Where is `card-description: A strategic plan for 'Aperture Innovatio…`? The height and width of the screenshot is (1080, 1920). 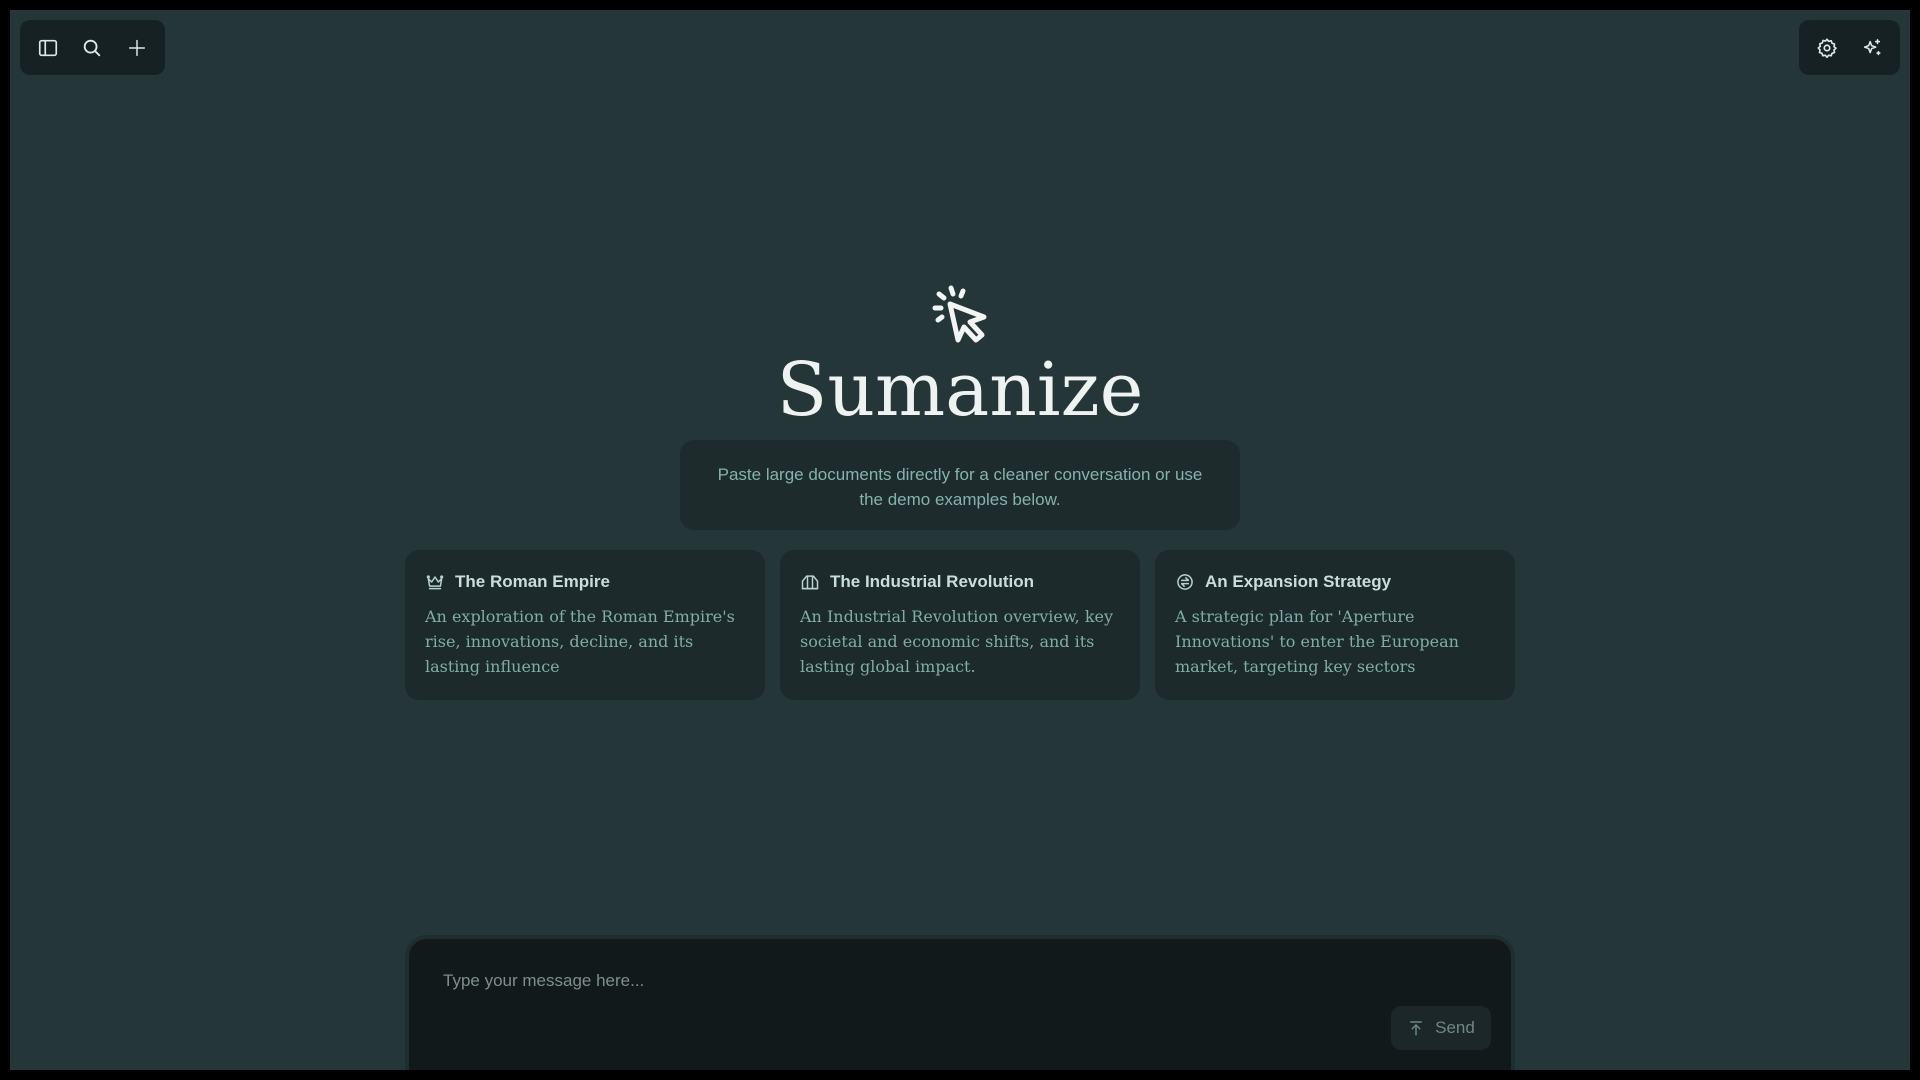 card-description: A strategic plan for 'Aperture Innovatio… is located at coordinates (1317, 641).